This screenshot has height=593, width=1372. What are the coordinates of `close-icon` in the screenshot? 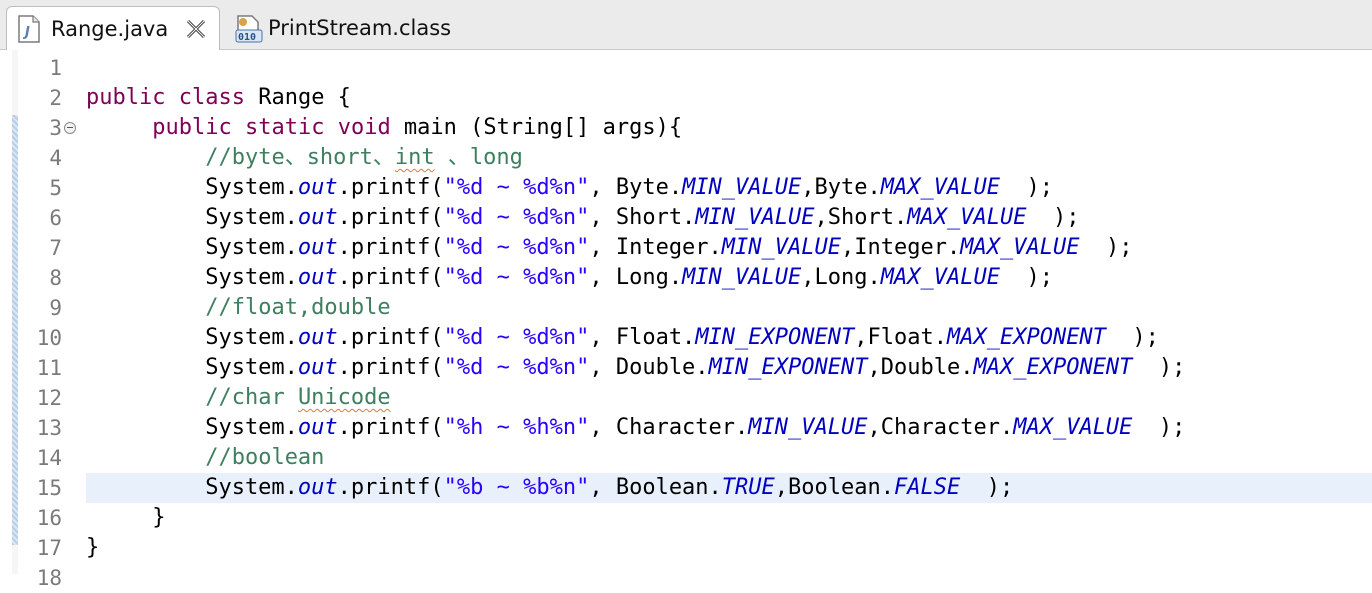 It's located at (196, 29).